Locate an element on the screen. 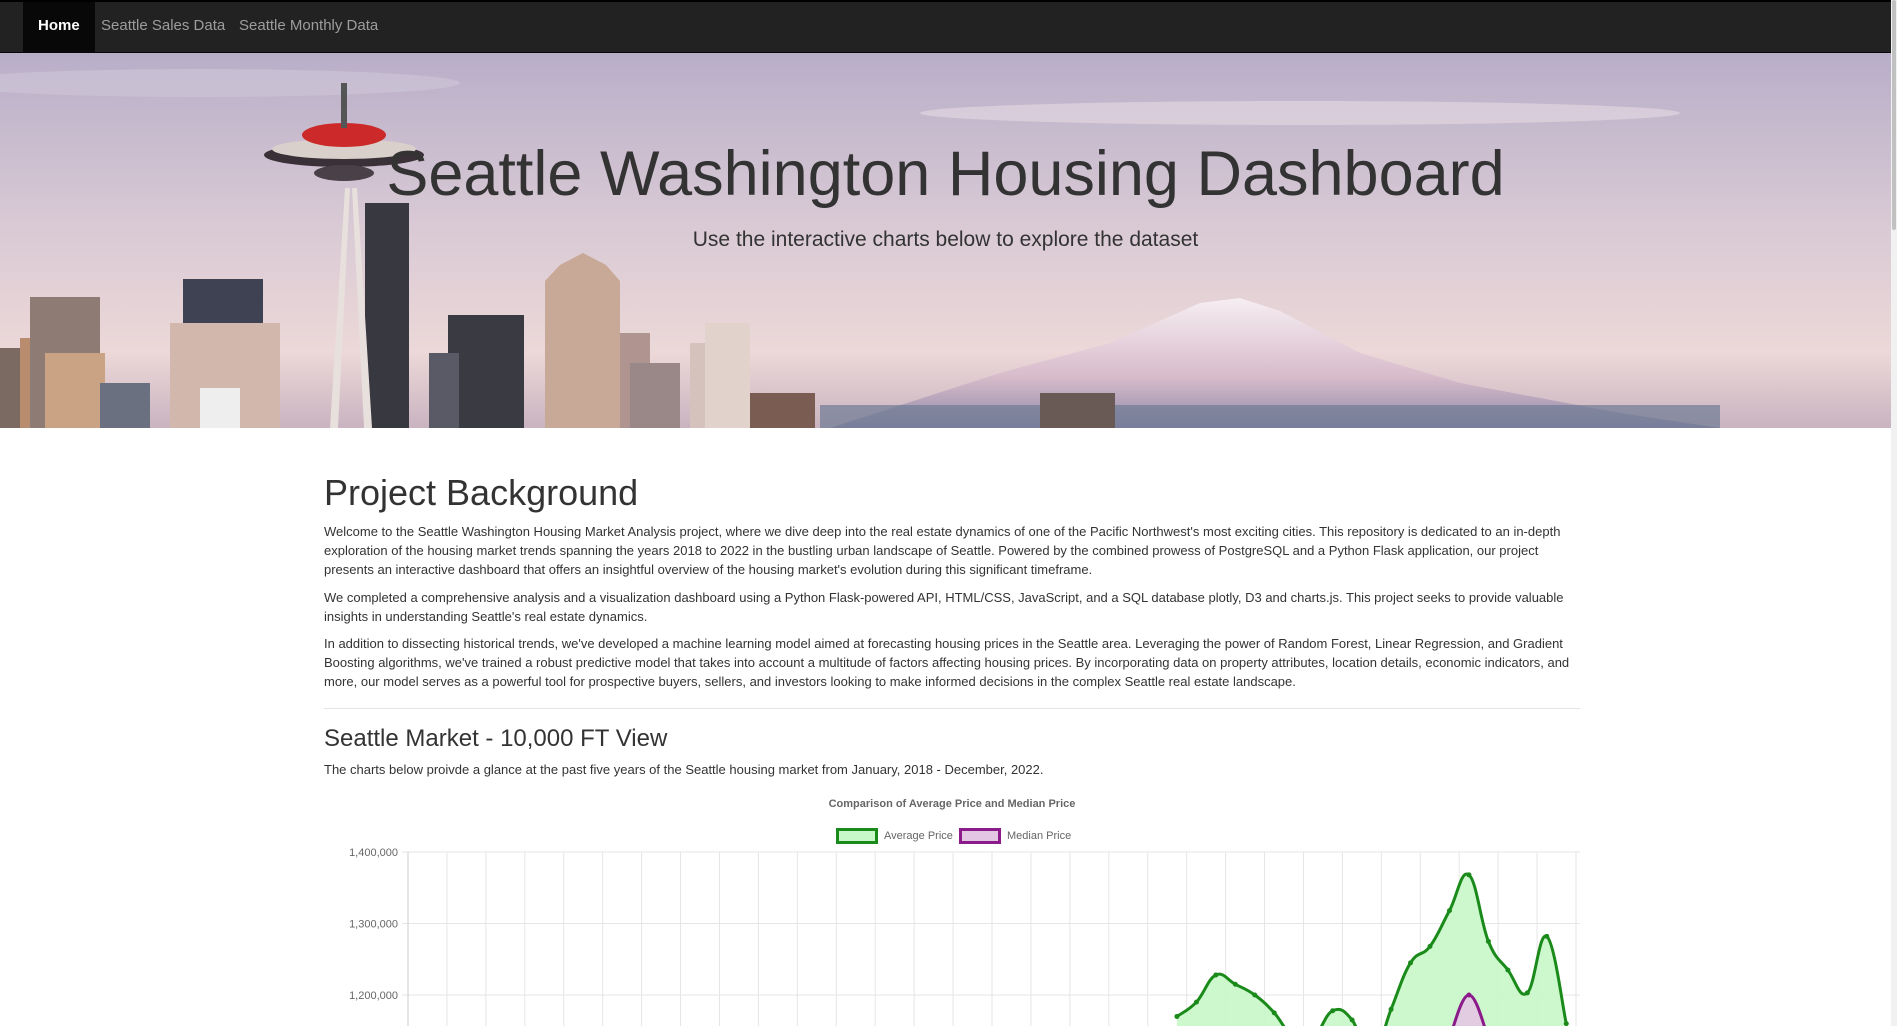 The height and width of the screenshot is (1026, 1897). y-tick-label: 1,300,000 is located at coordinates (373, 925).